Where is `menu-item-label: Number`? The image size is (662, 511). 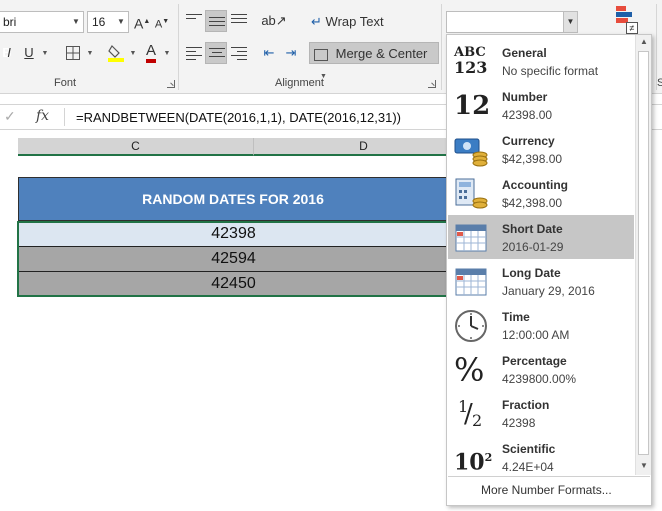 menu-item-label: Number is located at coordinates (525, 97).